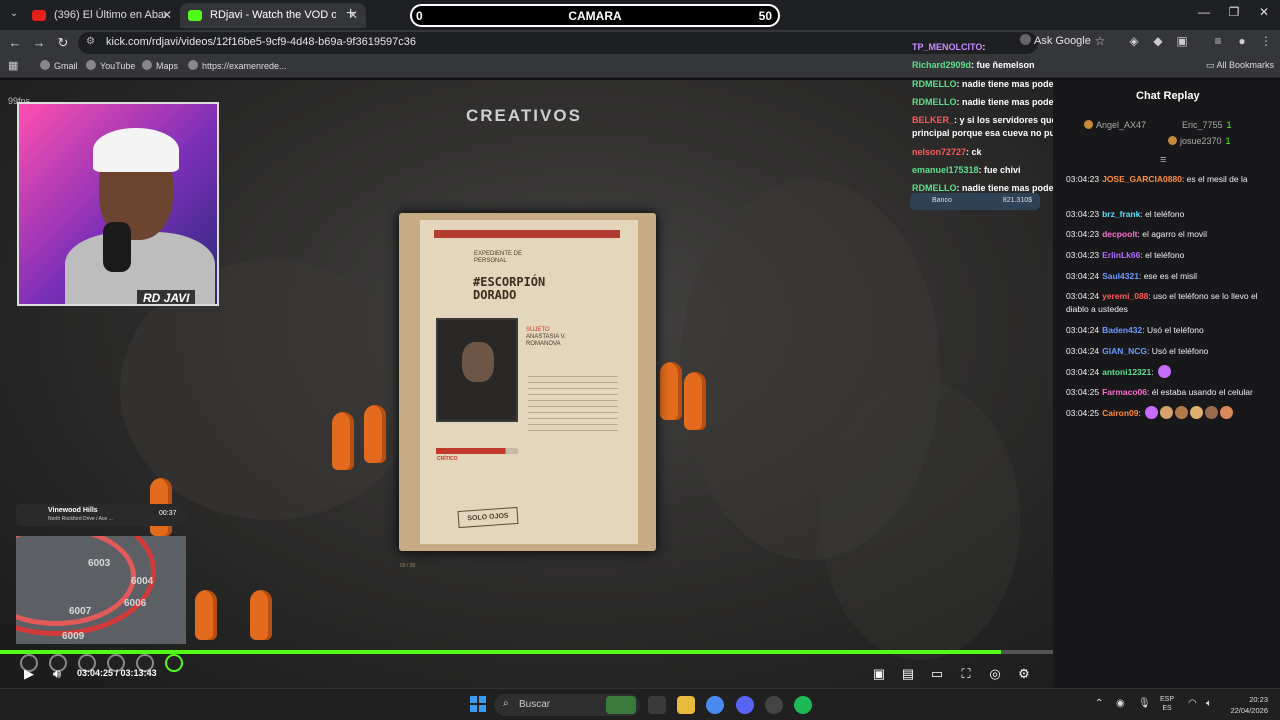 The width and height of the screenshot is (1280, 720). What do you see at coordinates (495, 295) in the screenshot?
I see `dossier-title-2: DORADO` at bounding box center [495, 295].